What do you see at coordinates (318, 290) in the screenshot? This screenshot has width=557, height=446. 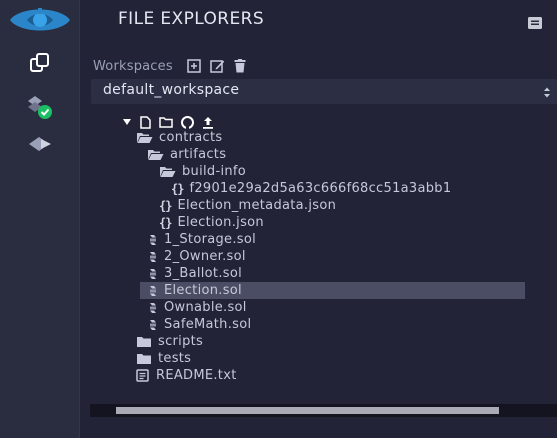 I see `tree-file-election-sol: Election.sol` at bounding box center [318, 290].